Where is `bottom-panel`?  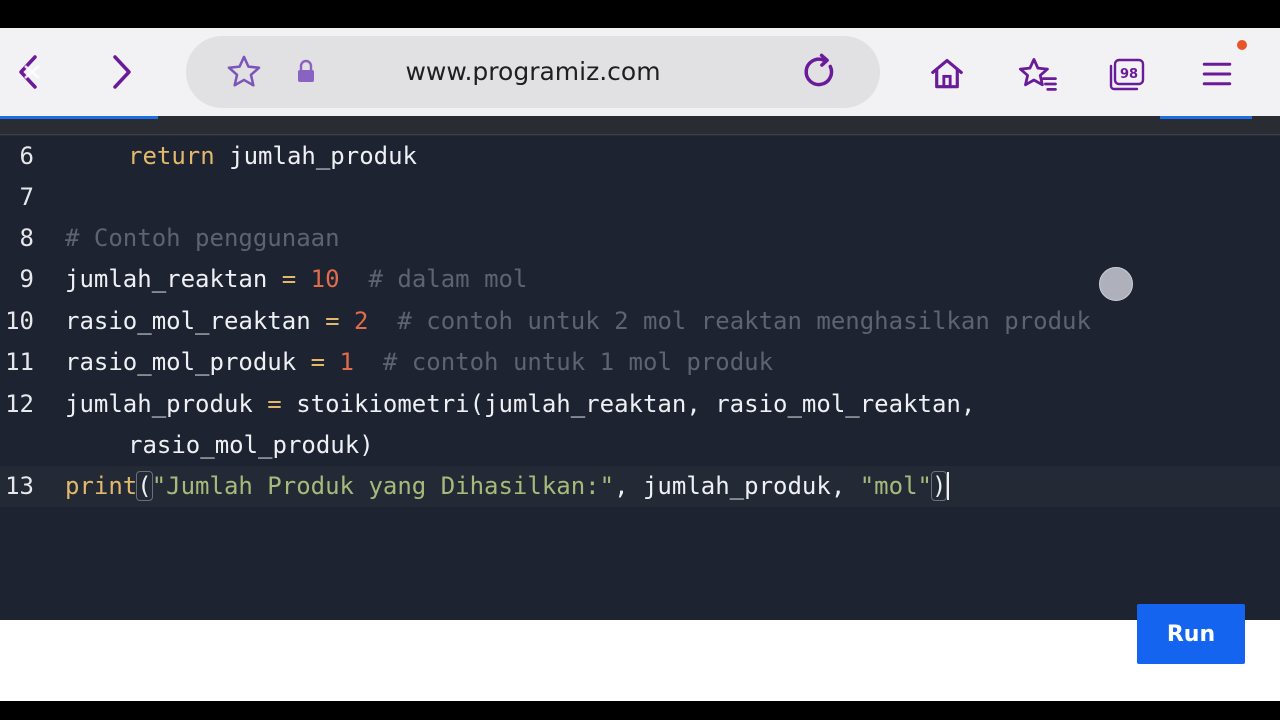 bottom-panel is located at coordinates (640, 660).